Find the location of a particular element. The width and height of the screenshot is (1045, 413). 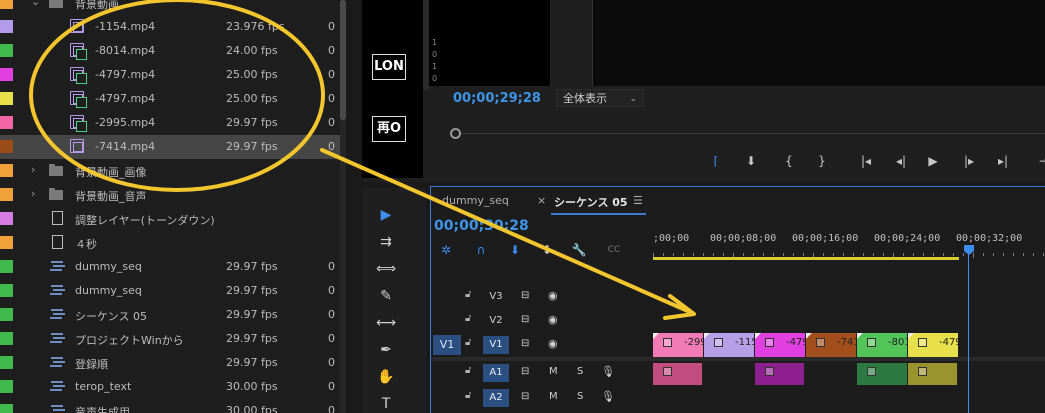

track-select-tool-icon: ⇉ is located at coordinates (386, 242).